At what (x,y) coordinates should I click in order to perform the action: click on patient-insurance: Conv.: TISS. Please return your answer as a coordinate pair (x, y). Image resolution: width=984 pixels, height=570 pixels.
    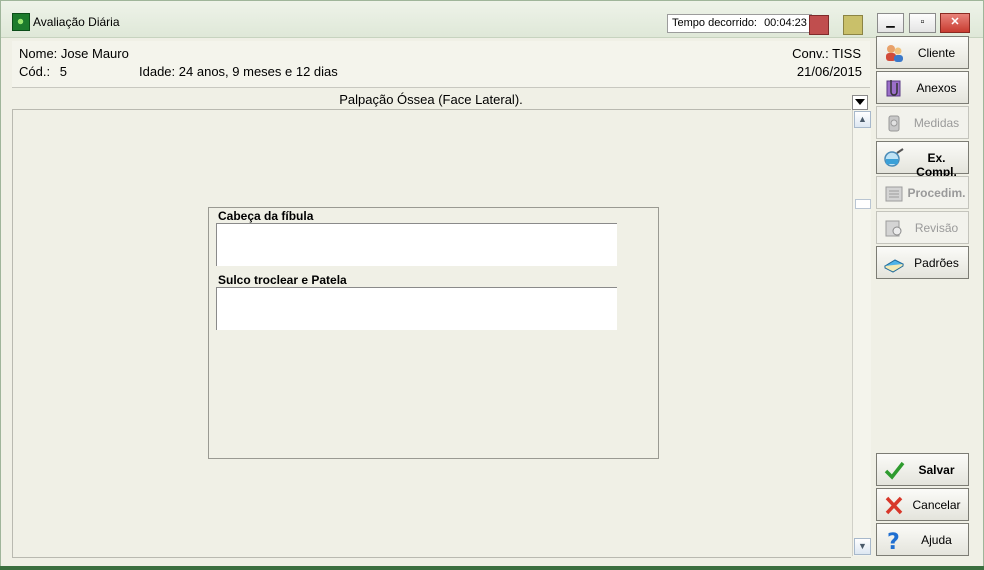
    Looking at the image, I should click on (826, 53).